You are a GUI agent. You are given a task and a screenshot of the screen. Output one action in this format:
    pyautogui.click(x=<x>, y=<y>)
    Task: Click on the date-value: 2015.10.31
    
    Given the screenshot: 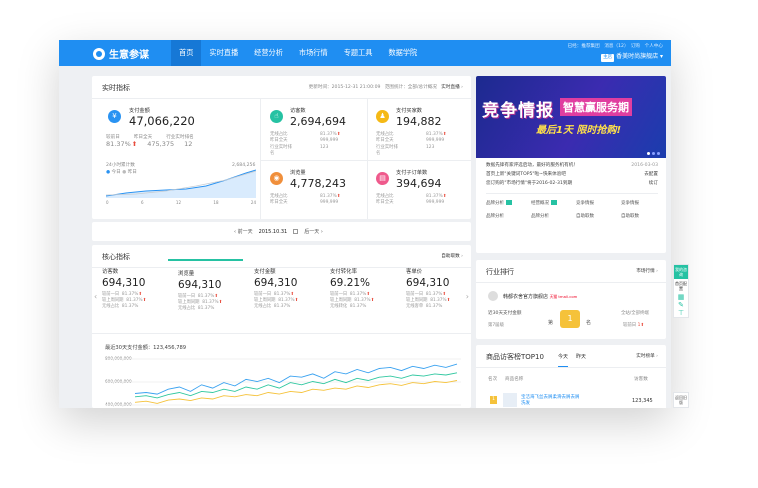 What is the action you would take?
    pyautogui.click(x=273, y=232)
    